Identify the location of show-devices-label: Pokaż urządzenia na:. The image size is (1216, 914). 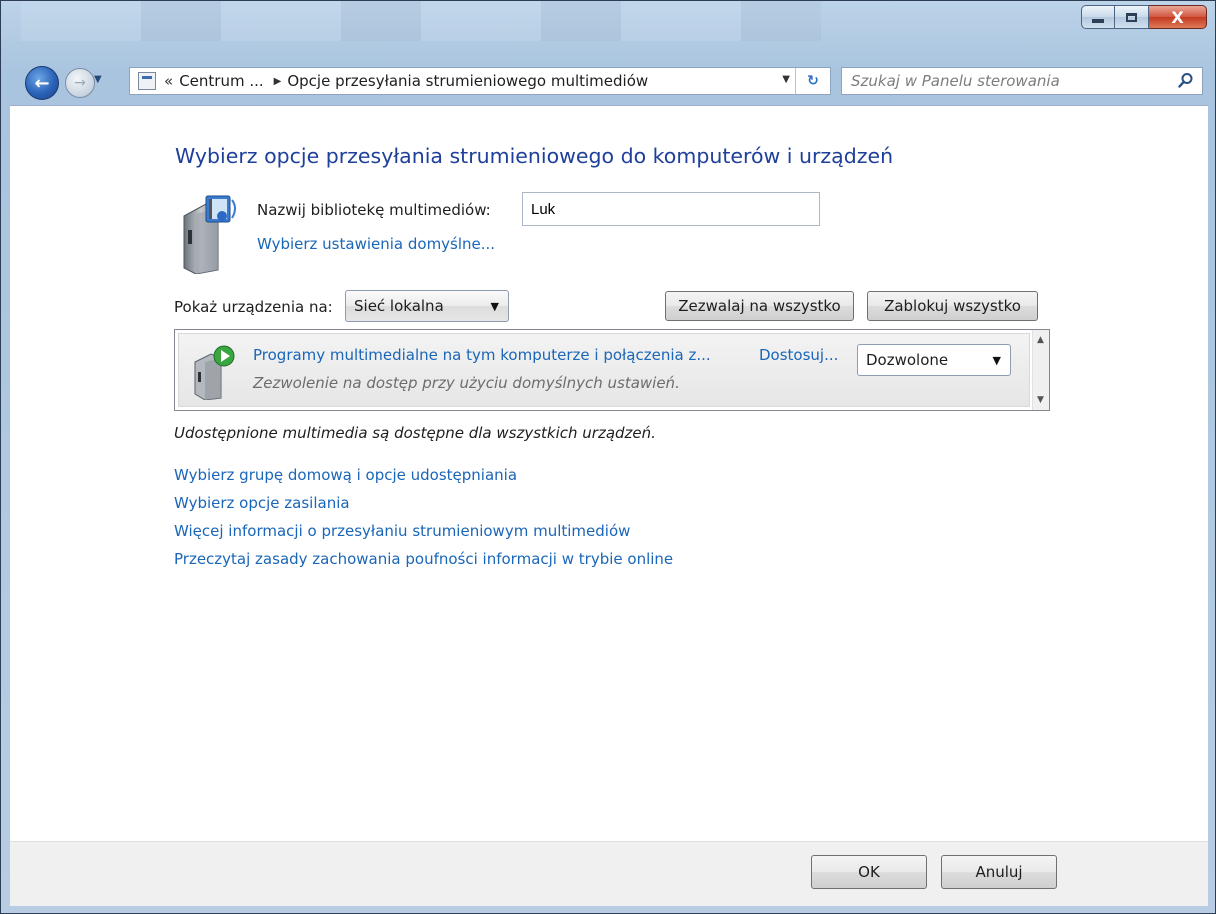
(253, 307).